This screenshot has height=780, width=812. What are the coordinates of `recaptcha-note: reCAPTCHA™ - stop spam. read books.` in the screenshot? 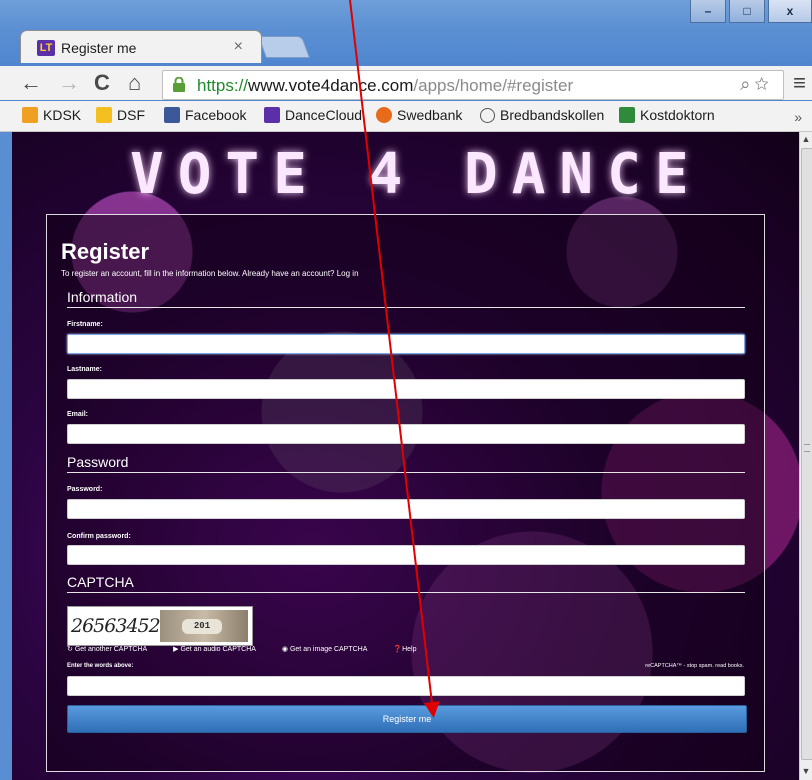 It's located at (694, 666).